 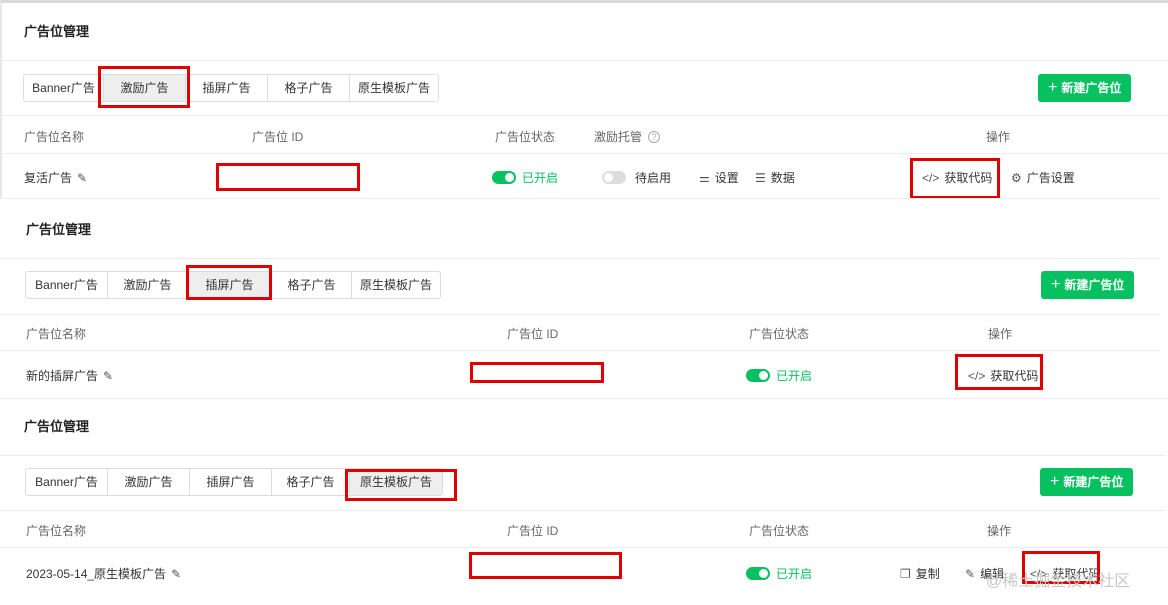 I want to click on ad-slot-name: 复活广告 ✎, so click(x=56, y=178).